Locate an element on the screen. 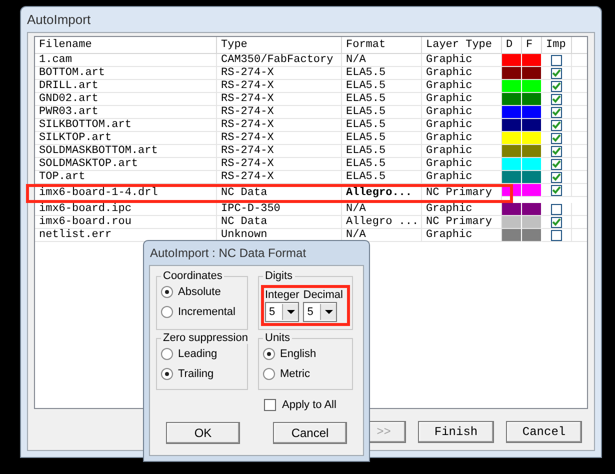  caret-icon is located at coordinates (290, 312).